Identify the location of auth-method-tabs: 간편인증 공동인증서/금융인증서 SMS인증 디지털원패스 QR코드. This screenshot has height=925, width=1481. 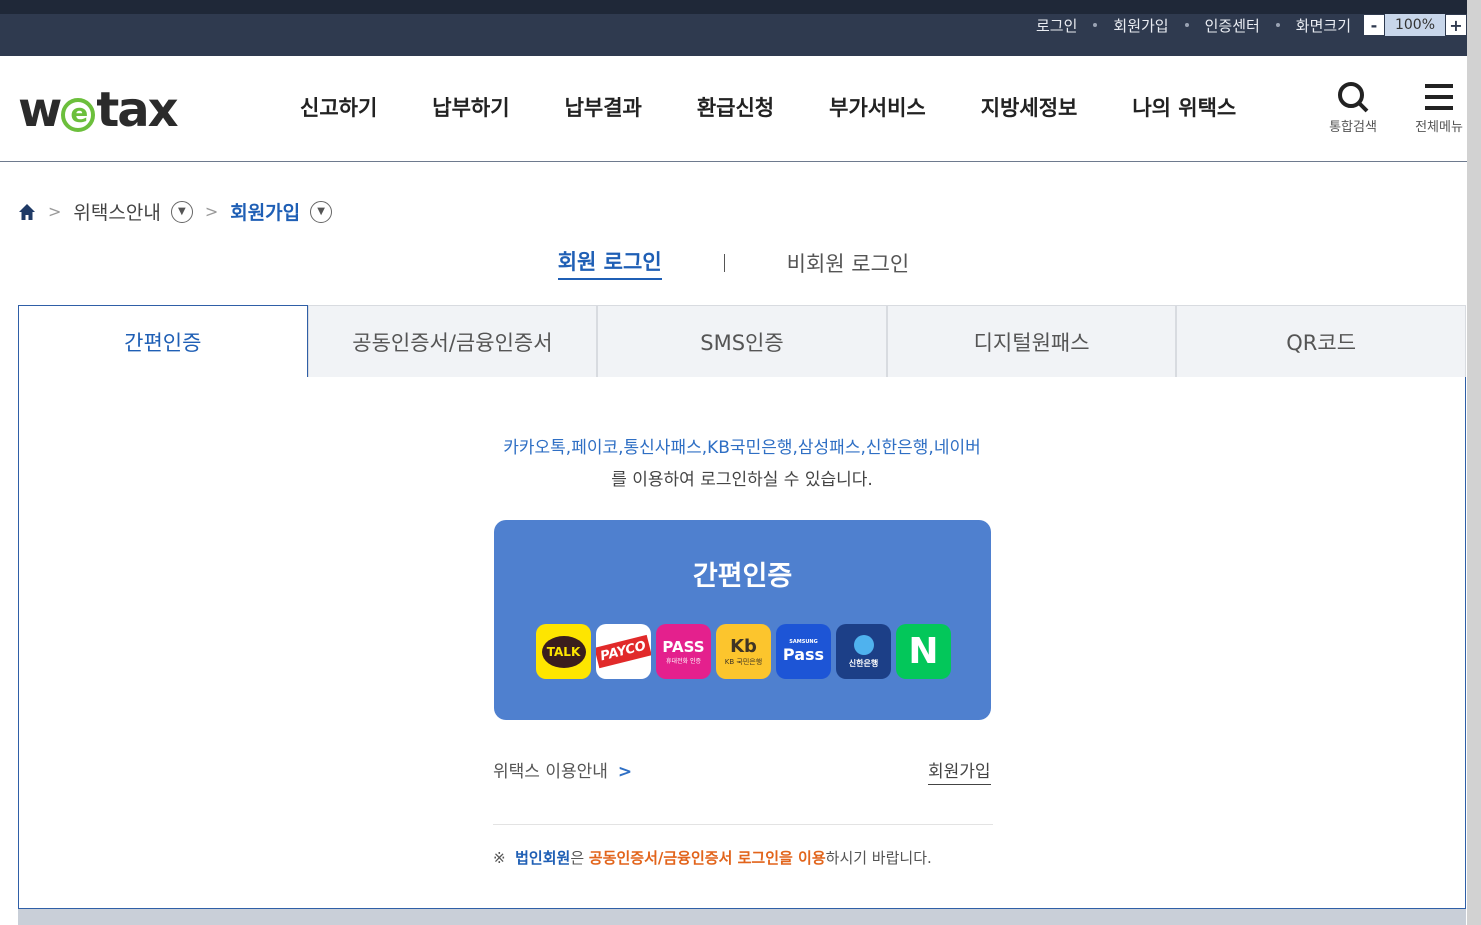
(742, 341).